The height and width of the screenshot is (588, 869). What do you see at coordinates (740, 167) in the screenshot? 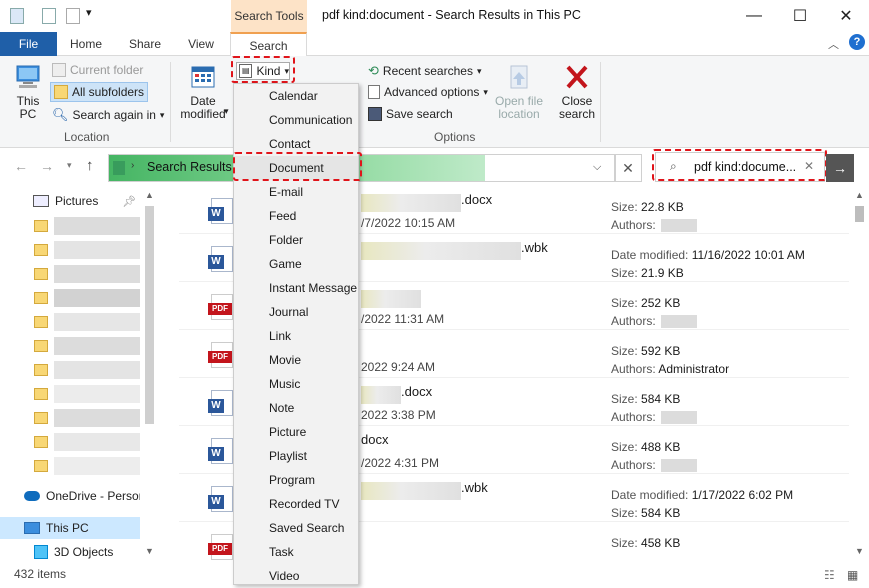
I see `search-input: ⌕ pdf kind:docume... ✕` at bounding box center [740, 167].